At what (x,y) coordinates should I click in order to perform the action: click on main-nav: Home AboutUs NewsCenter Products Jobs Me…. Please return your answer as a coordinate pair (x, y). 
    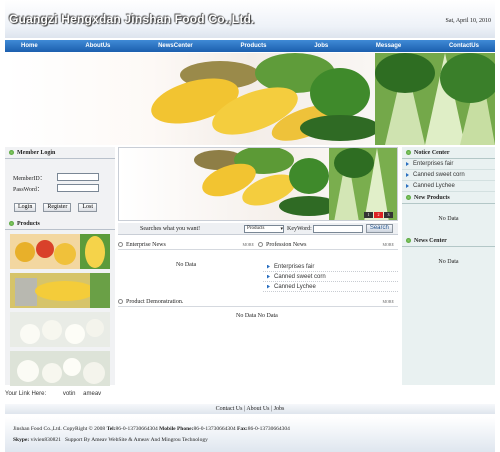
    Looking at the image, I should click on (250, 46).